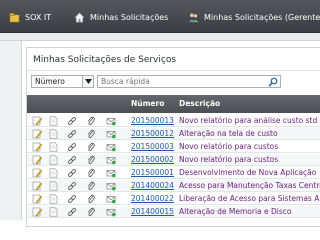  I want to click on folder-icon, so click(14, 17).